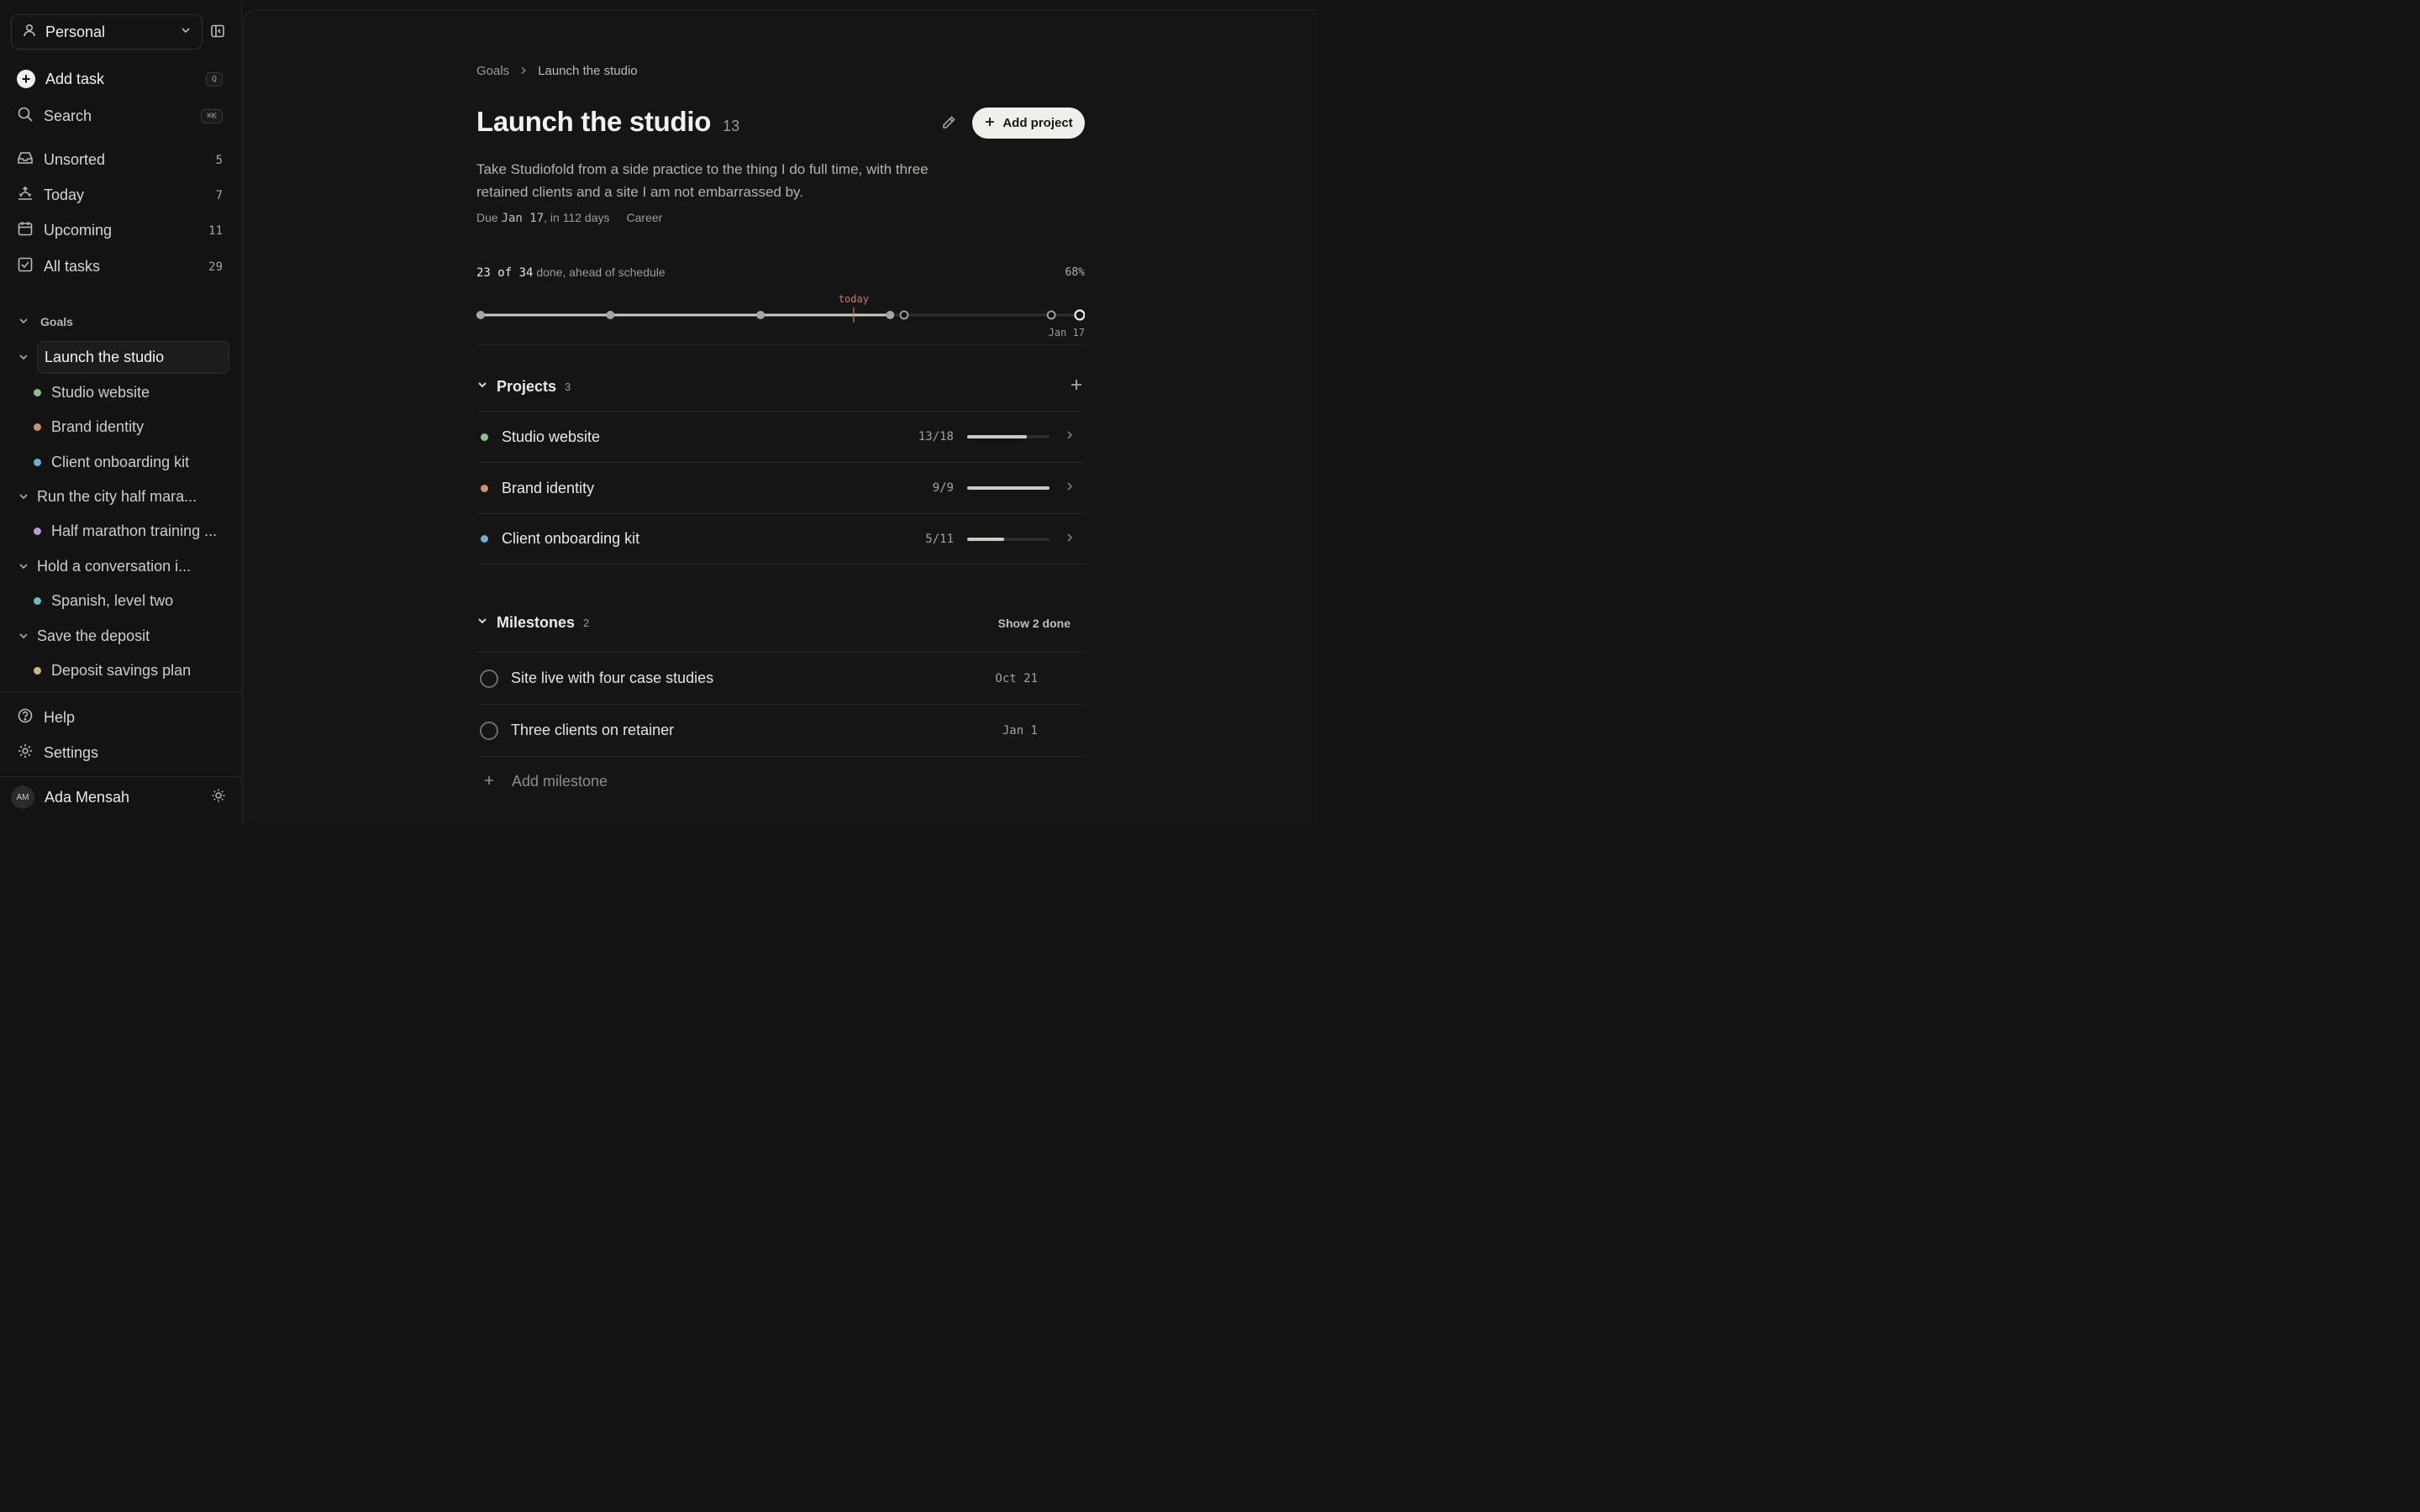 The height and width of the screenshot is (1512, 2420). I want to click on pencil-icon, so click(948, 125).